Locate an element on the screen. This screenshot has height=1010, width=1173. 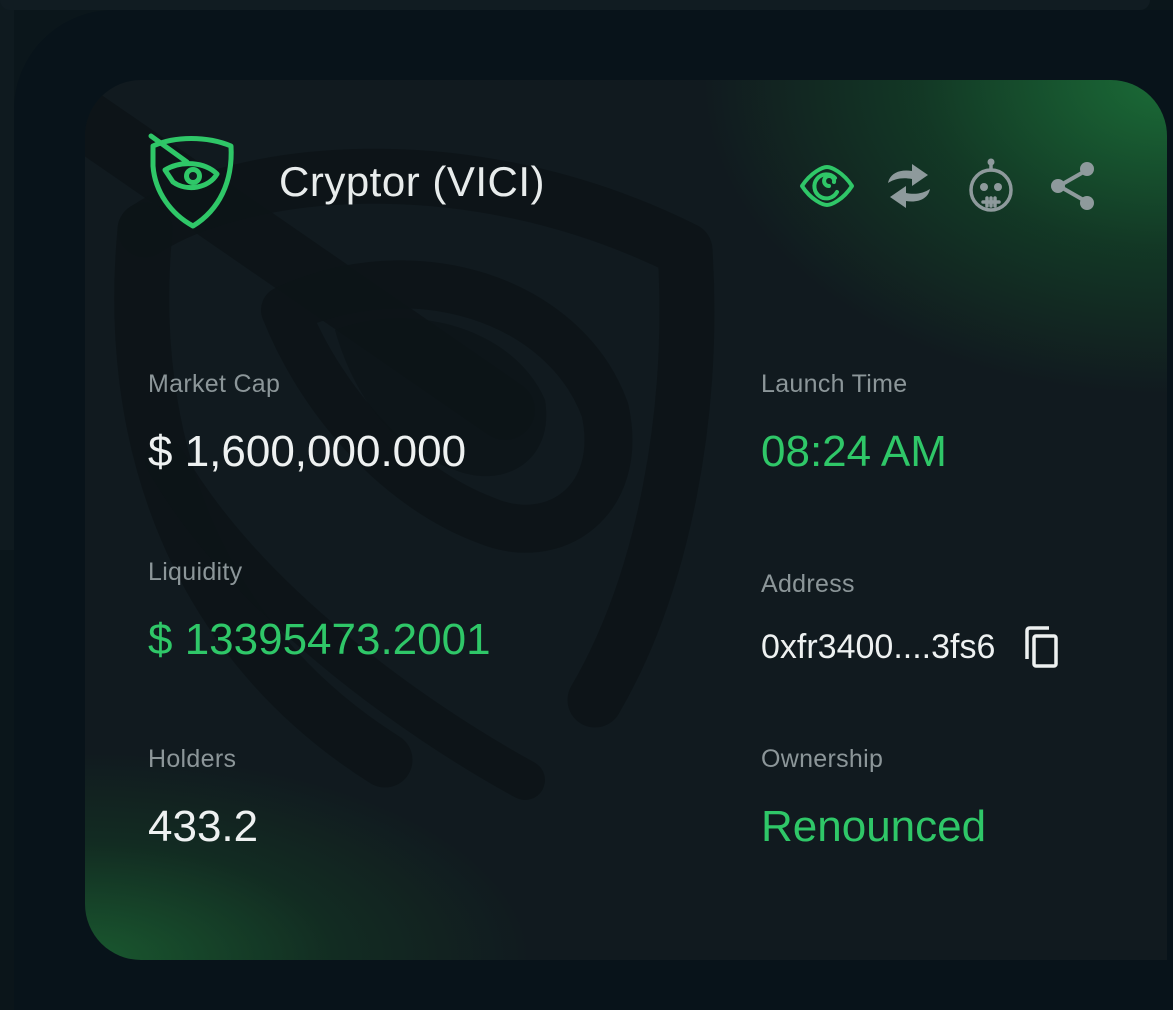
top-strip is located at coordinates (575, 5).